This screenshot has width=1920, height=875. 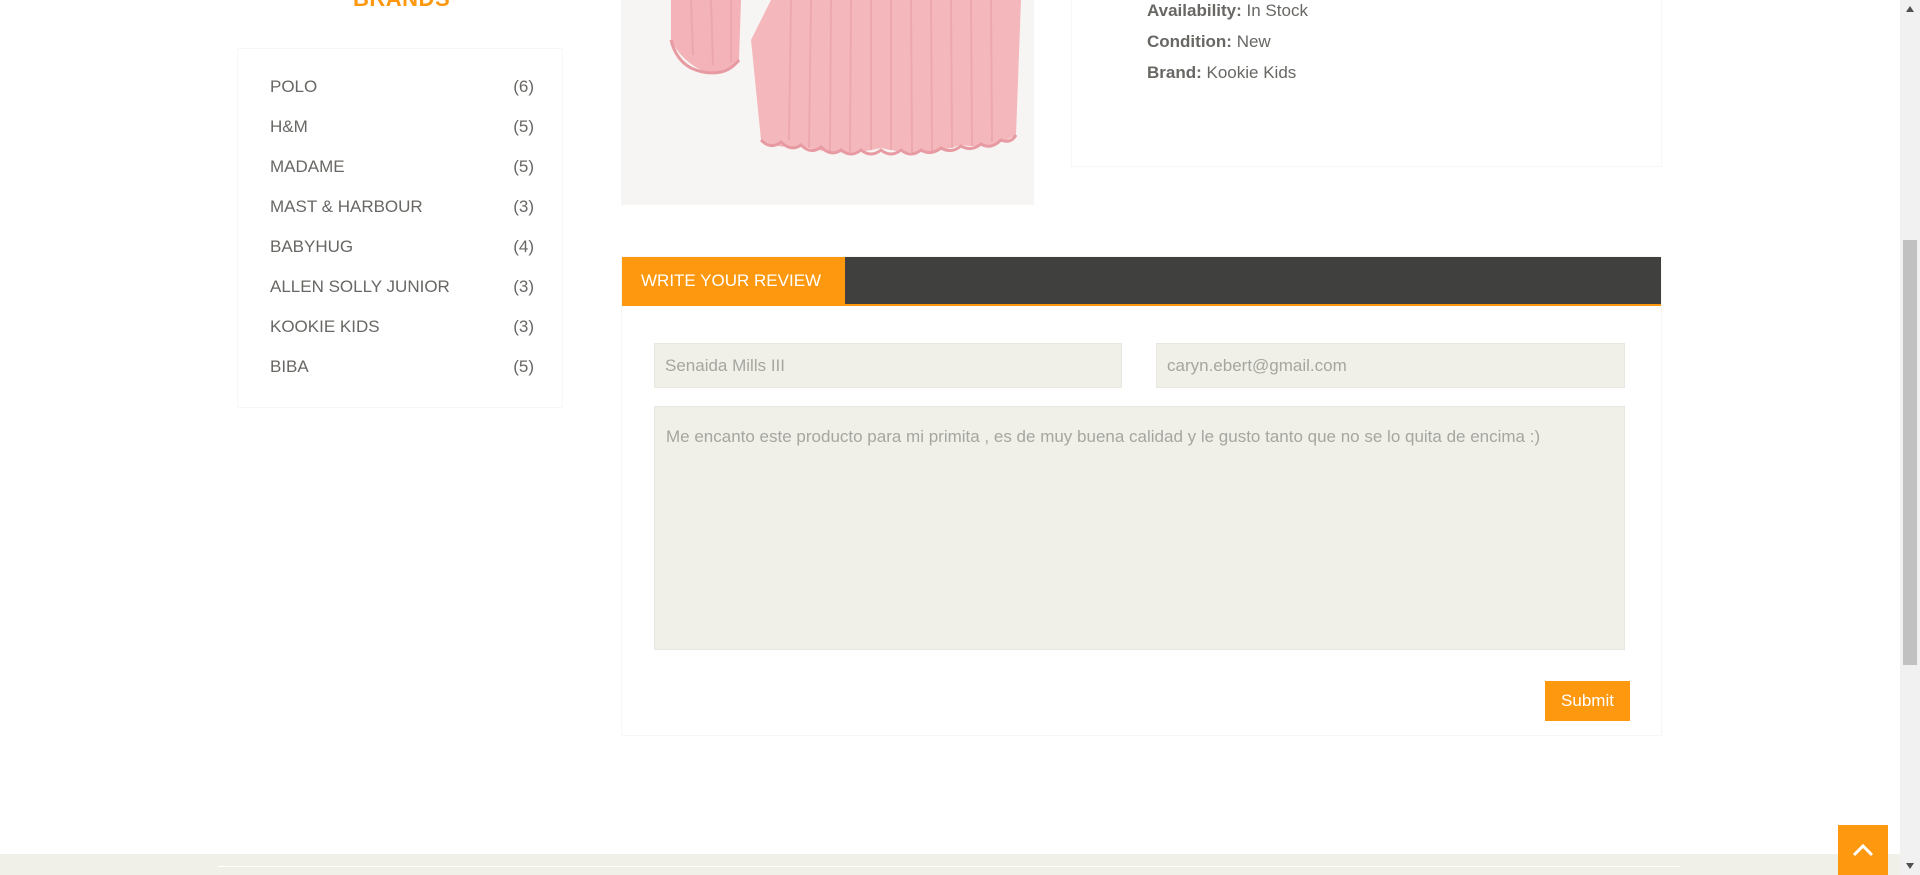 I want to click on brand-name: POLO, so click(x=294, y=86).